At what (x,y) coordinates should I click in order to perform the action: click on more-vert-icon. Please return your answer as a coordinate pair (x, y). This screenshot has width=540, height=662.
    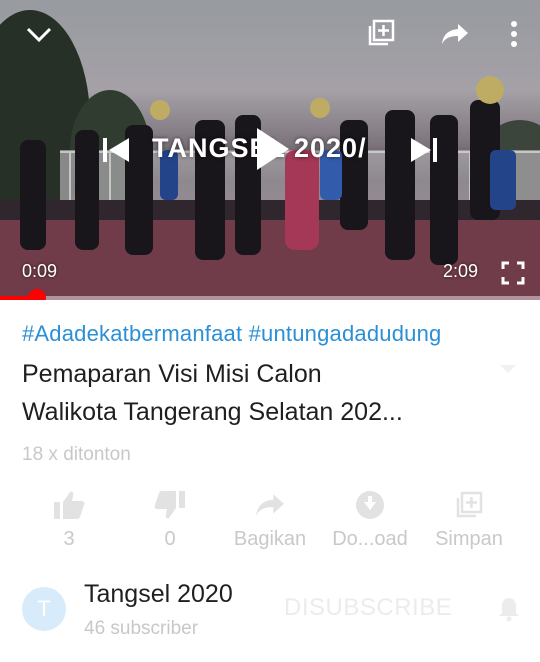
    Looking at the image, I should click on (514, 34).